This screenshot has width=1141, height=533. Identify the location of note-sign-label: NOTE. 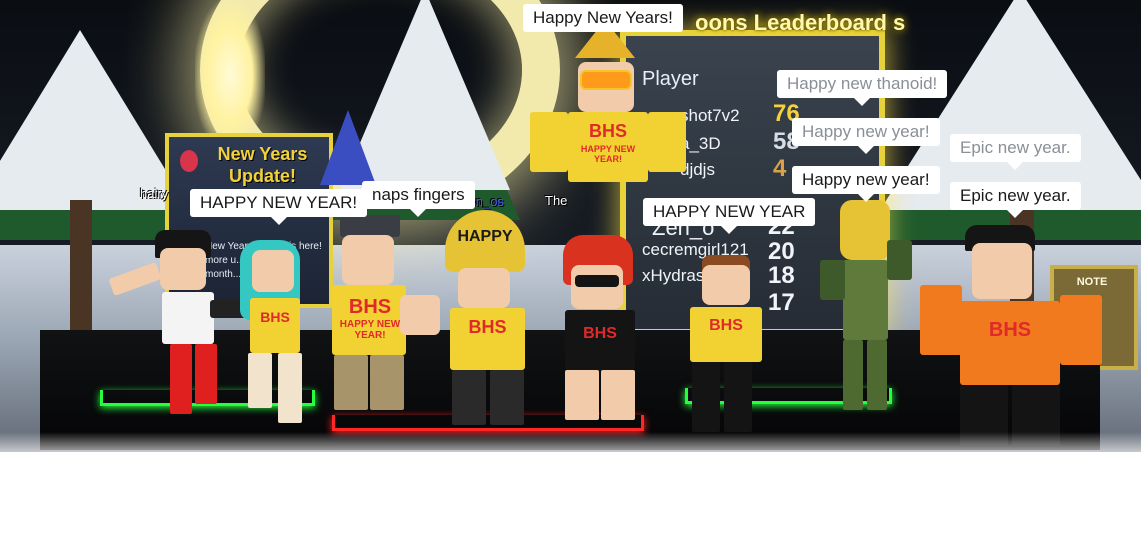
(1092, 282).